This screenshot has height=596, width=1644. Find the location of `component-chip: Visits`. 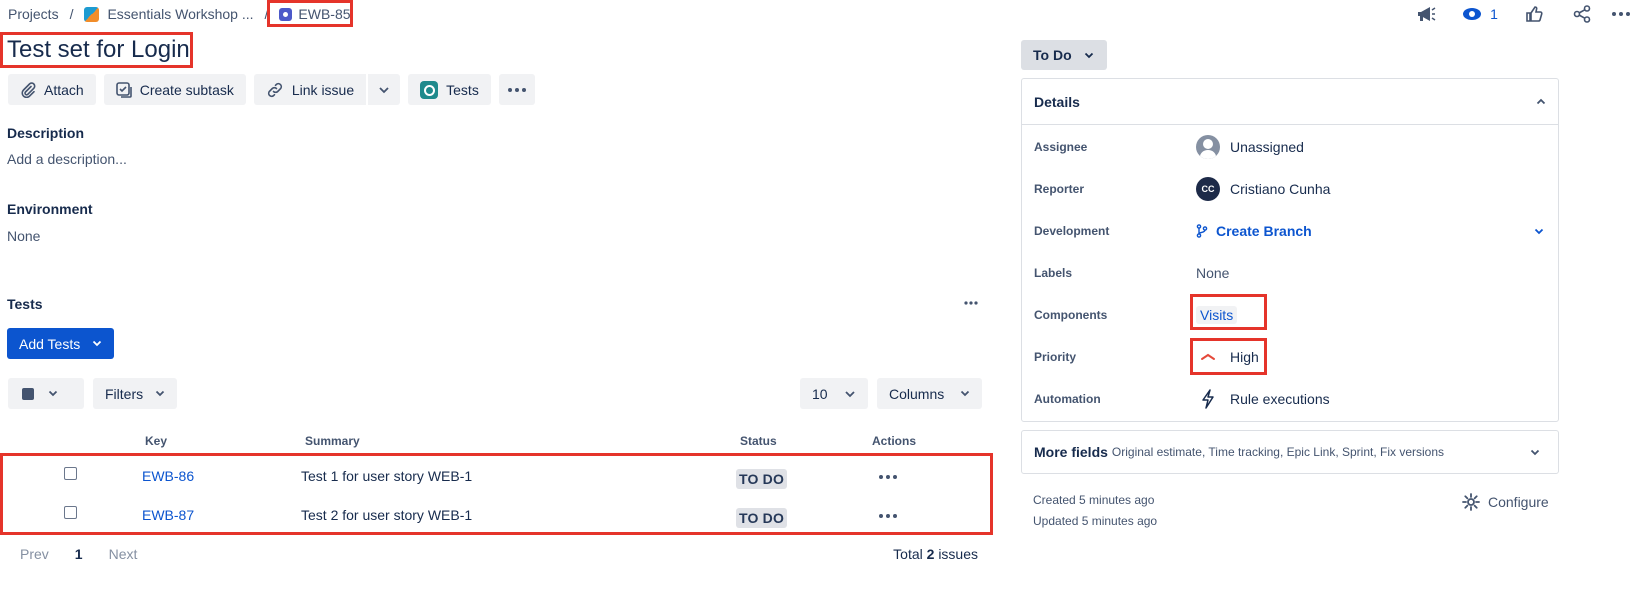

component-chip: Visits is located at coordinates (1217, 315).